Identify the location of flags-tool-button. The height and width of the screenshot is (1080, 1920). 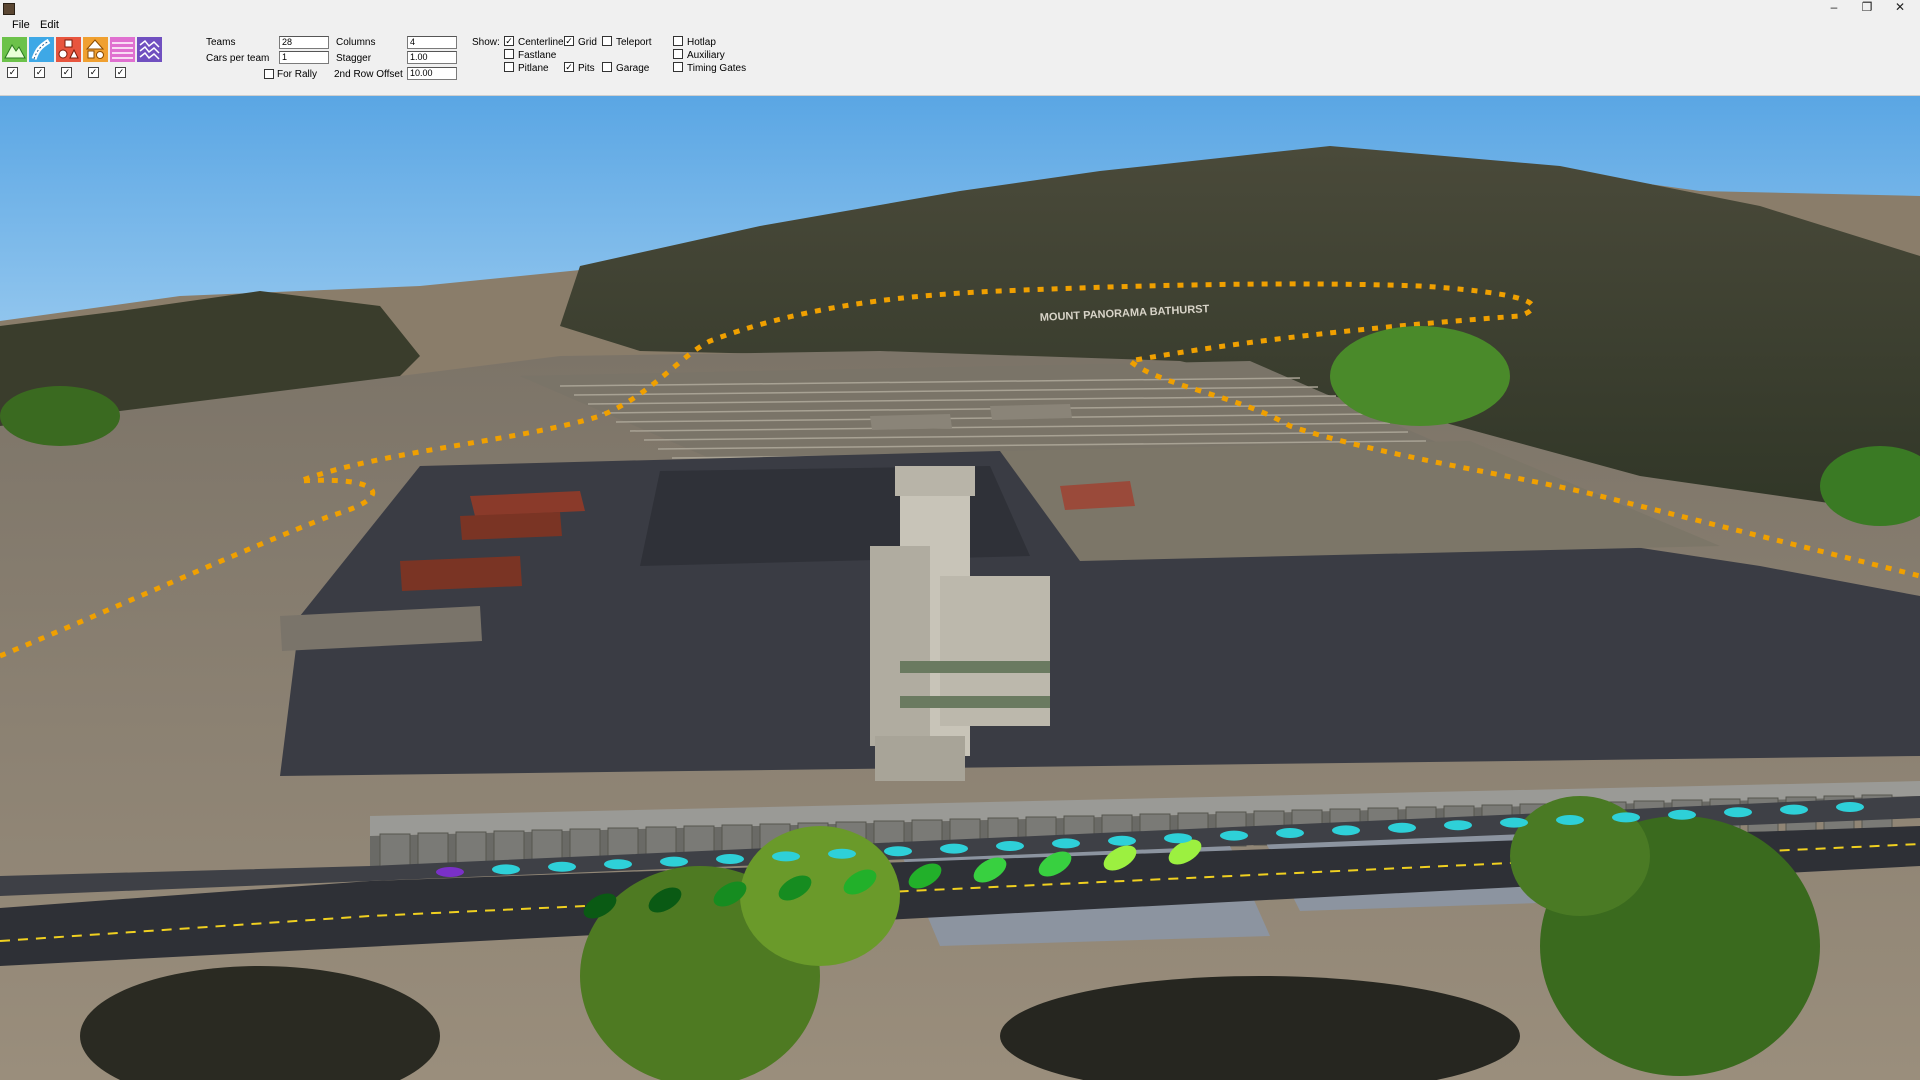
(149, 49).